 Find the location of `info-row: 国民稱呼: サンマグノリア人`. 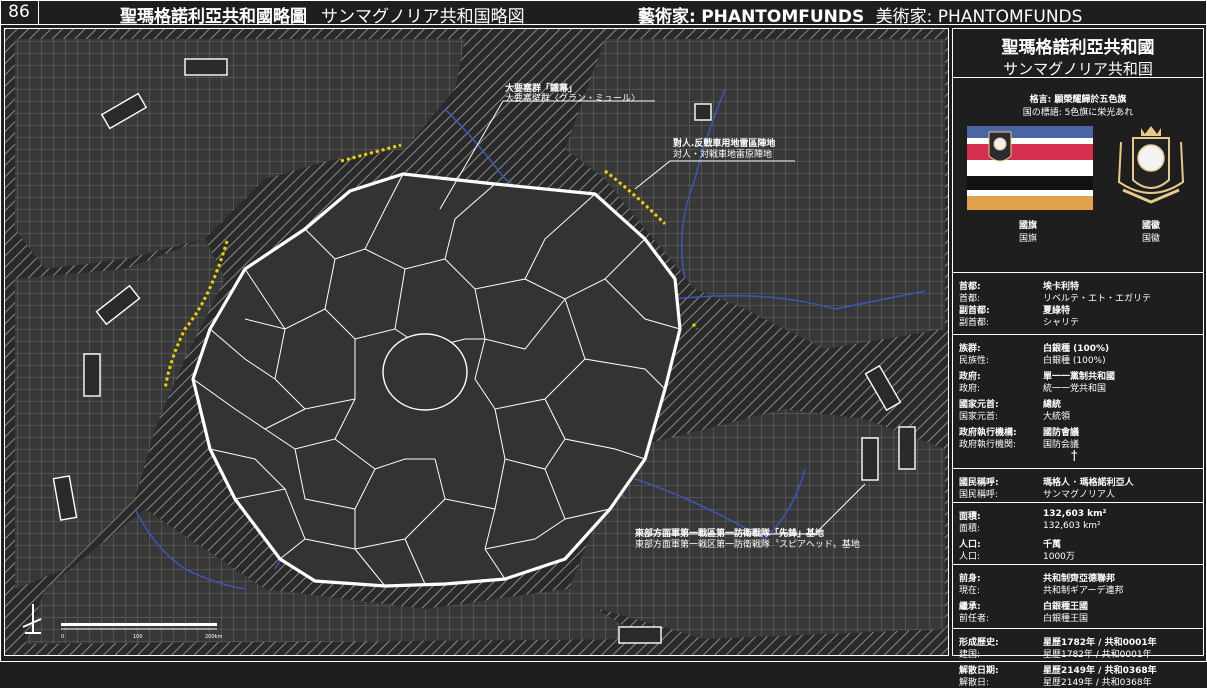

info-row: 国民稱呼: サンマグノリア人 is located at coordinates (1078, 493).